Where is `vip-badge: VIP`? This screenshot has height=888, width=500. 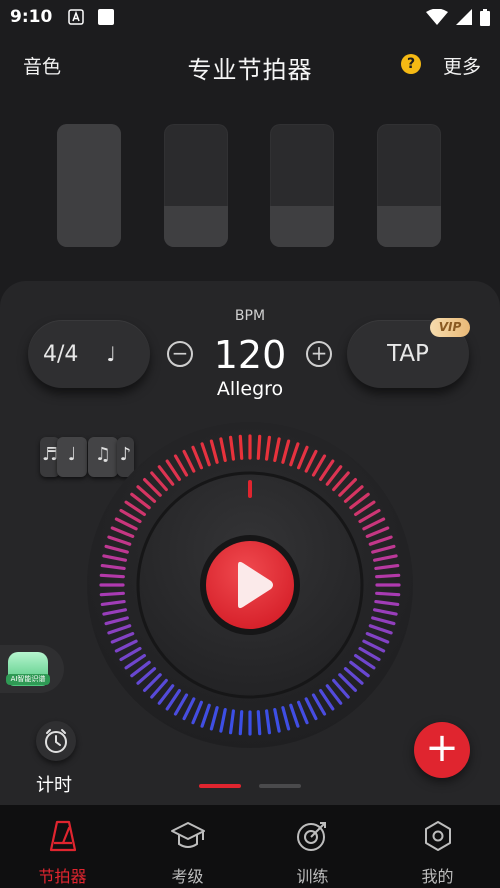 vip-badge: VIP is located at coordinates (450, 327).